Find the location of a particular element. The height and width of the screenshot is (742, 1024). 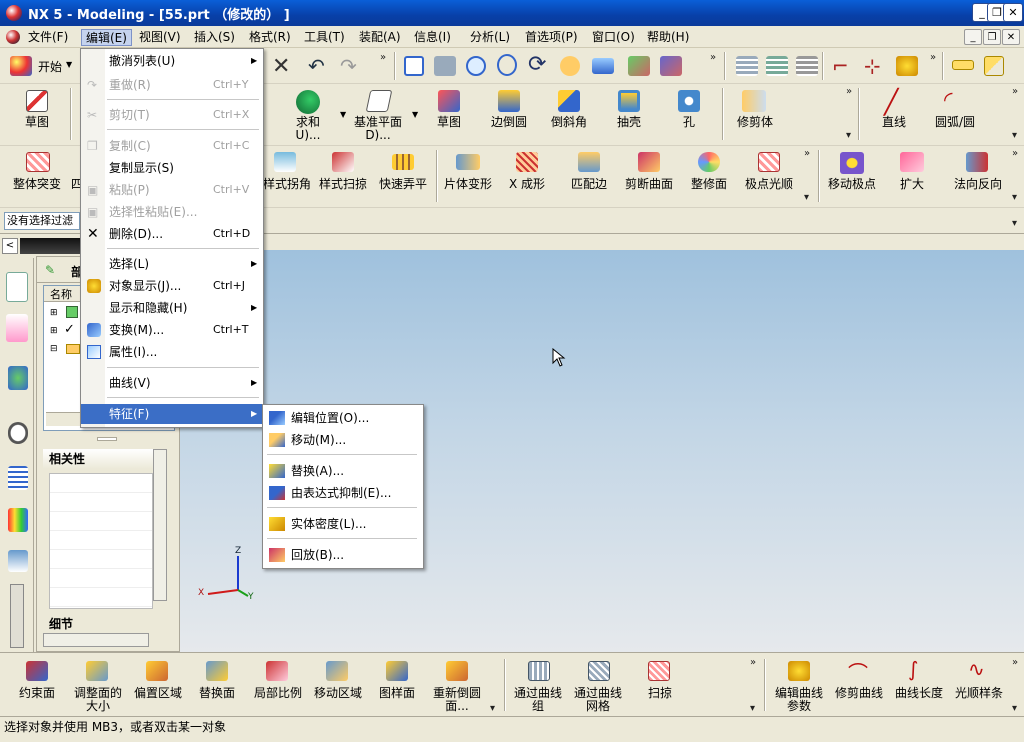

zoom-window-icon is located at coordinates (445, 66).